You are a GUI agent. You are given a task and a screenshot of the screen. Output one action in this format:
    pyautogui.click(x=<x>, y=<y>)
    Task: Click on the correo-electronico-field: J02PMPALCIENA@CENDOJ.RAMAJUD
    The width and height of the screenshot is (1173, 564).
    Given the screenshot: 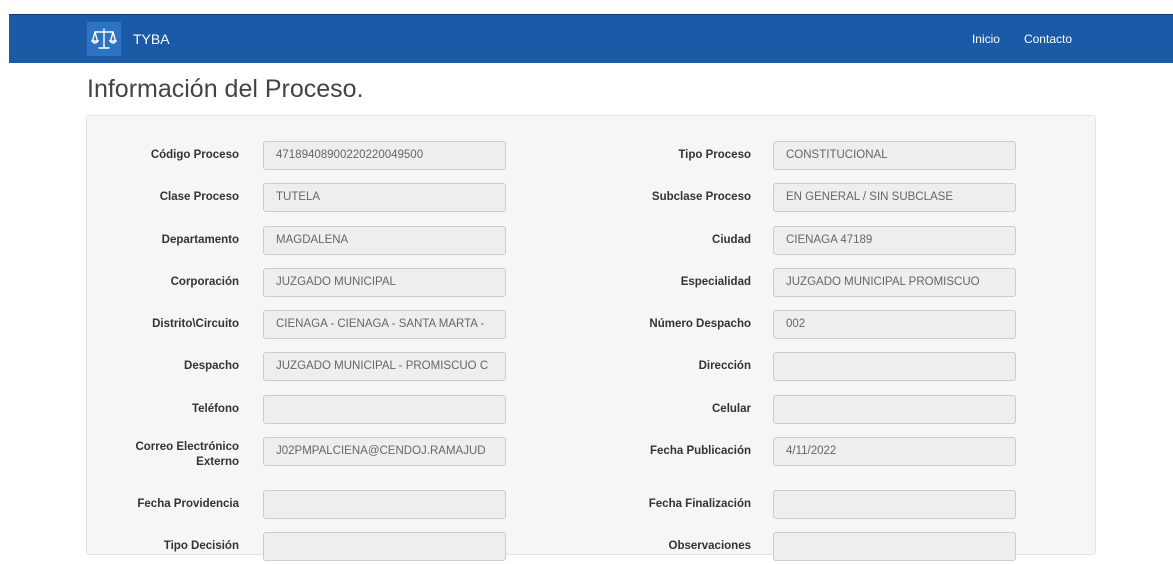 What is the action you would take?
    pyautogui.click(x=384, y=451)
    